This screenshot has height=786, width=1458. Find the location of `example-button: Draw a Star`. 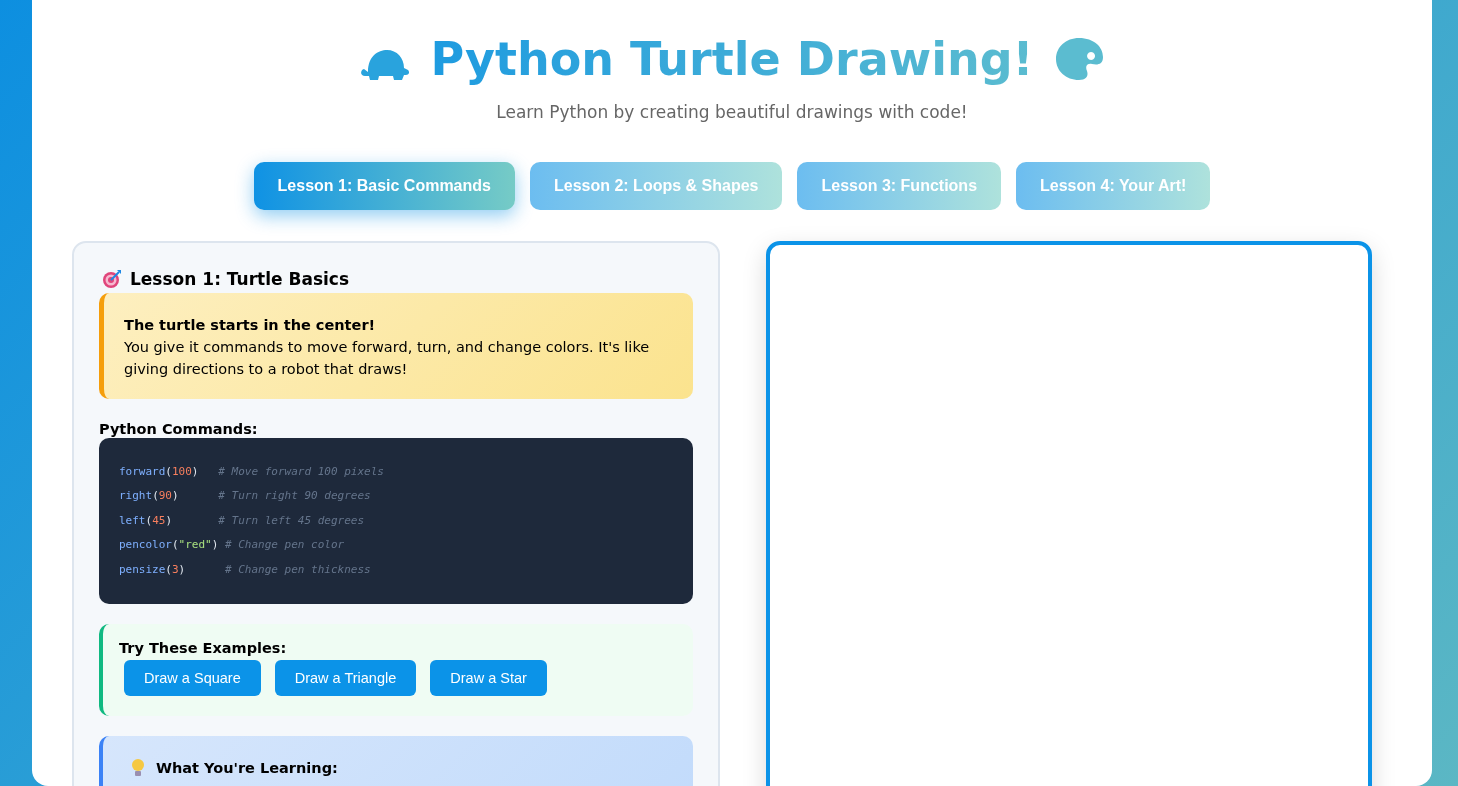

example-button: Draw a Star is located at coordinates (488, 678).